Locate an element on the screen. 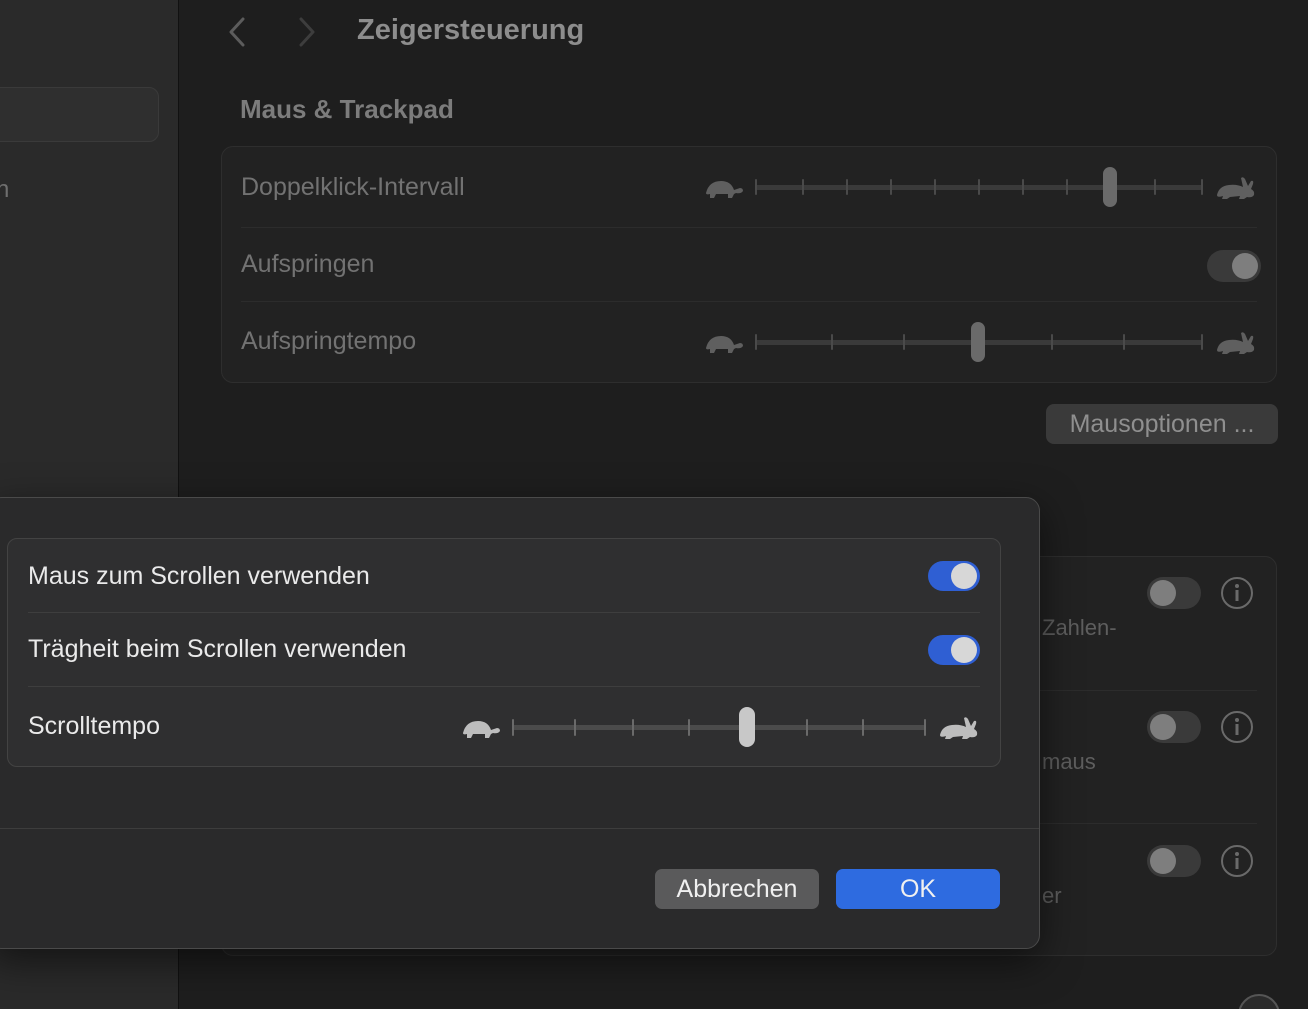 The image size is (1308, 1009). double-click-knob is located at coordinates (1110, 186).